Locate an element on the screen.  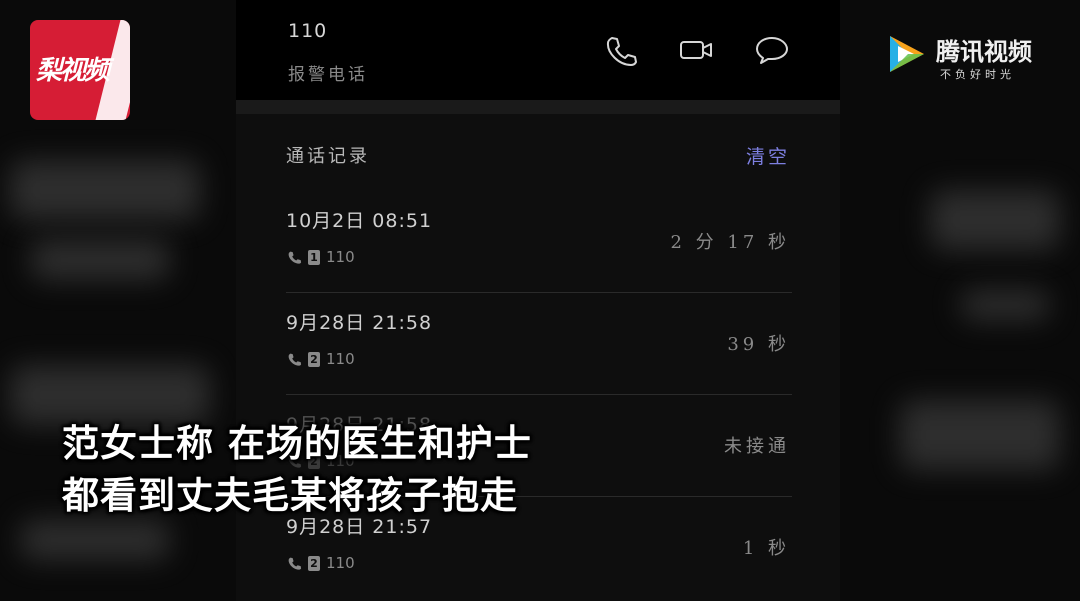
pear-video-logo: 梨视频 is located at coordinates (80, 70).